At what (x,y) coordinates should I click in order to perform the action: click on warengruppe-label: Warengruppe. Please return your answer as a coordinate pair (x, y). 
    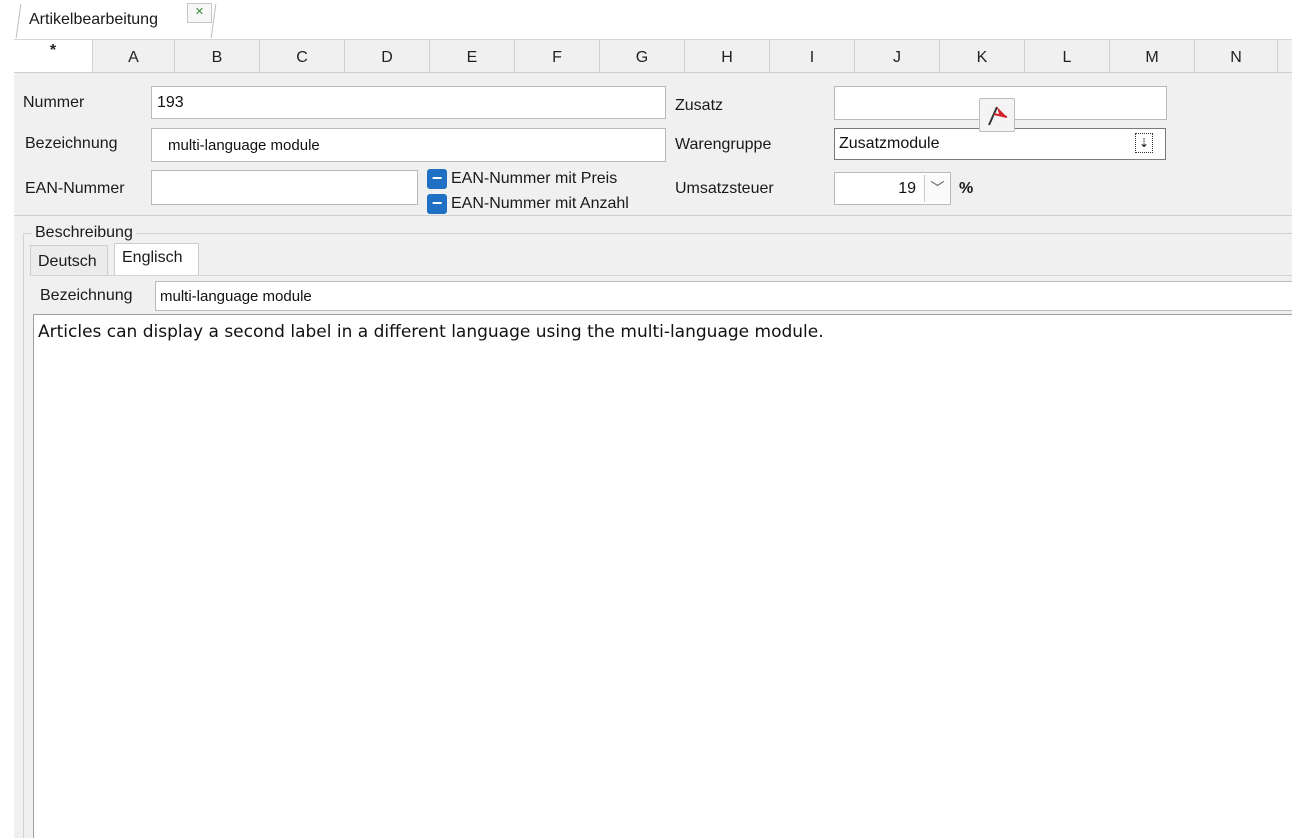
    Looking at the image, I should click on (723, 144).